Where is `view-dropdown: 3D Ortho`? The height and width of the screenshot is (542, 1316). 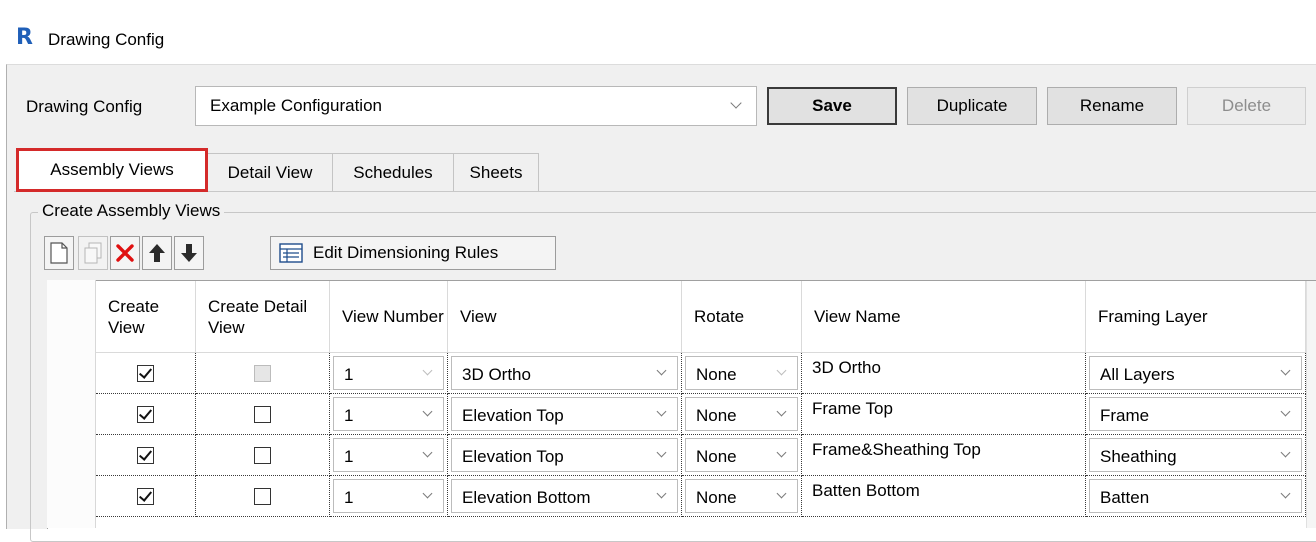
view-dropdown: 3D Ortho is located at coordinates (564, 373).